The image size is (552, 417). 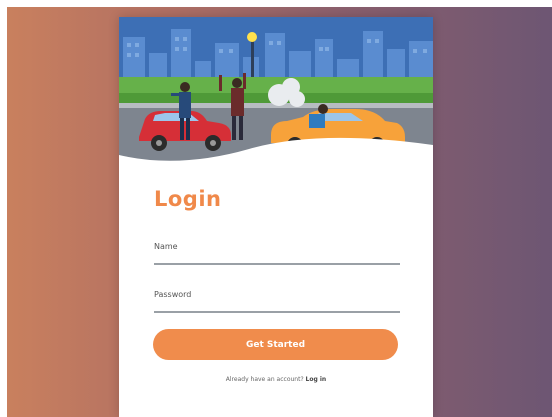 I want to click on name-field: Name, so click(x=277, y=253).